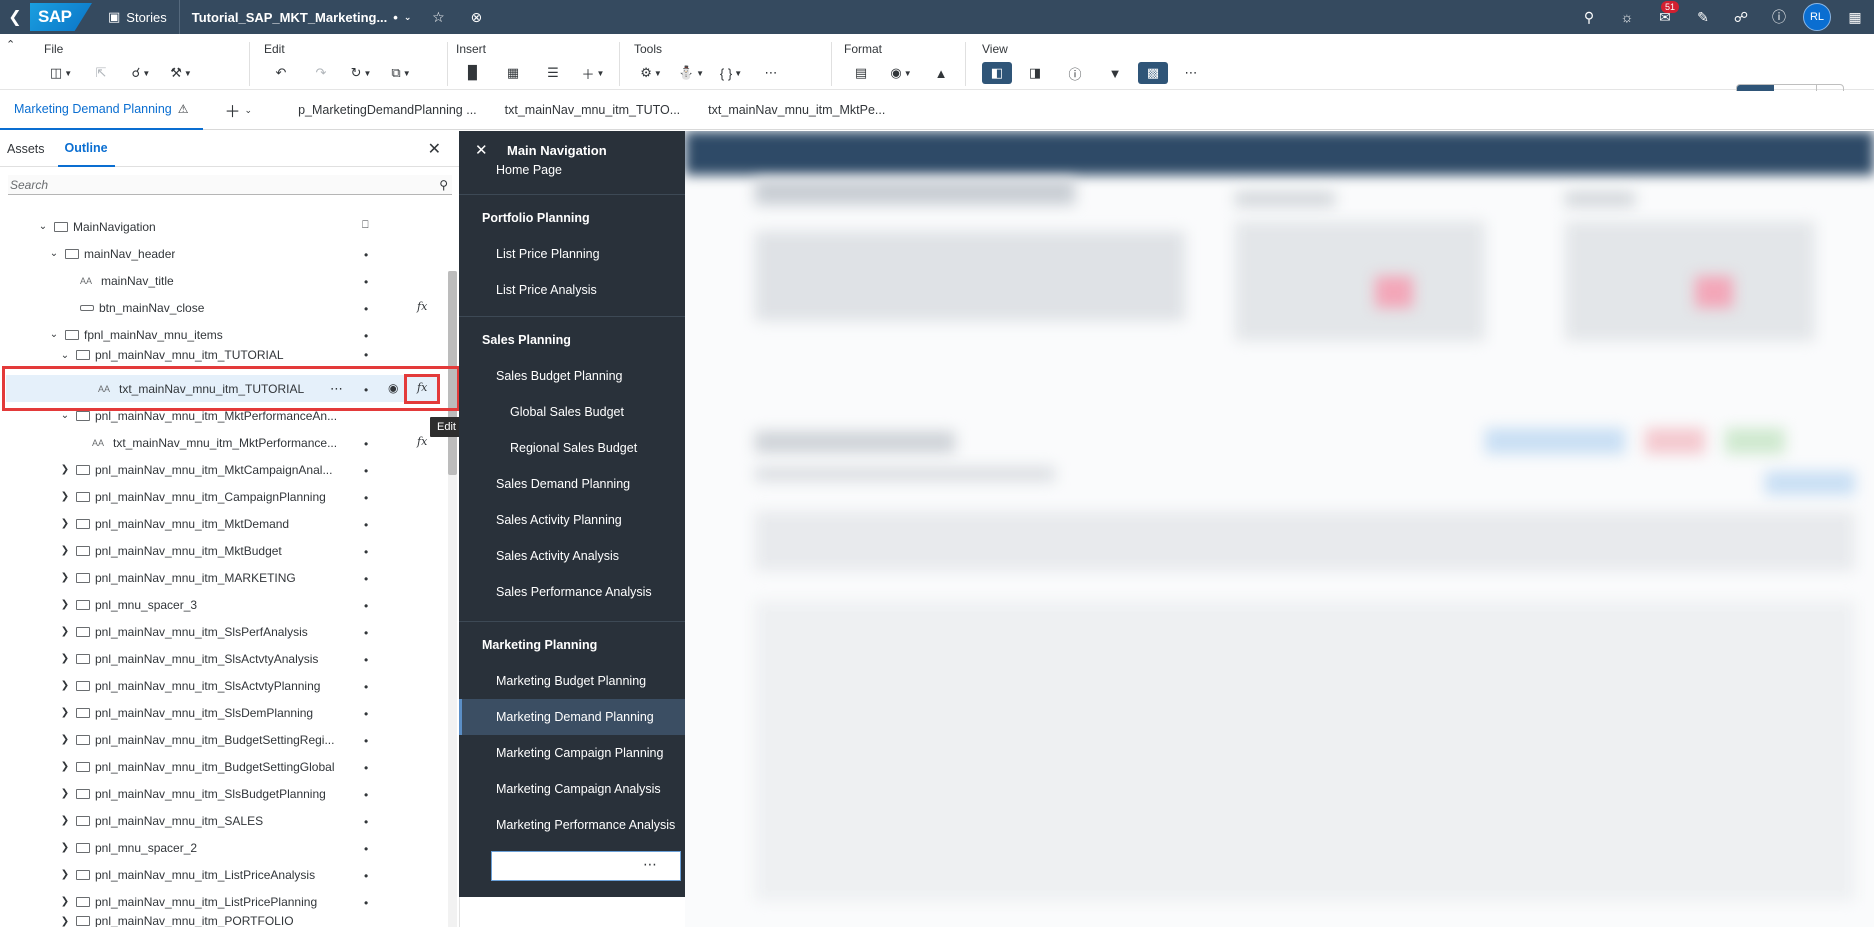 The height and width of the screenshot is (927, 1874). What do you see at coordinates (1075, 73) in the screenshot?
I see `info-icon: ⓘ` at bounding box center [1075, 73].